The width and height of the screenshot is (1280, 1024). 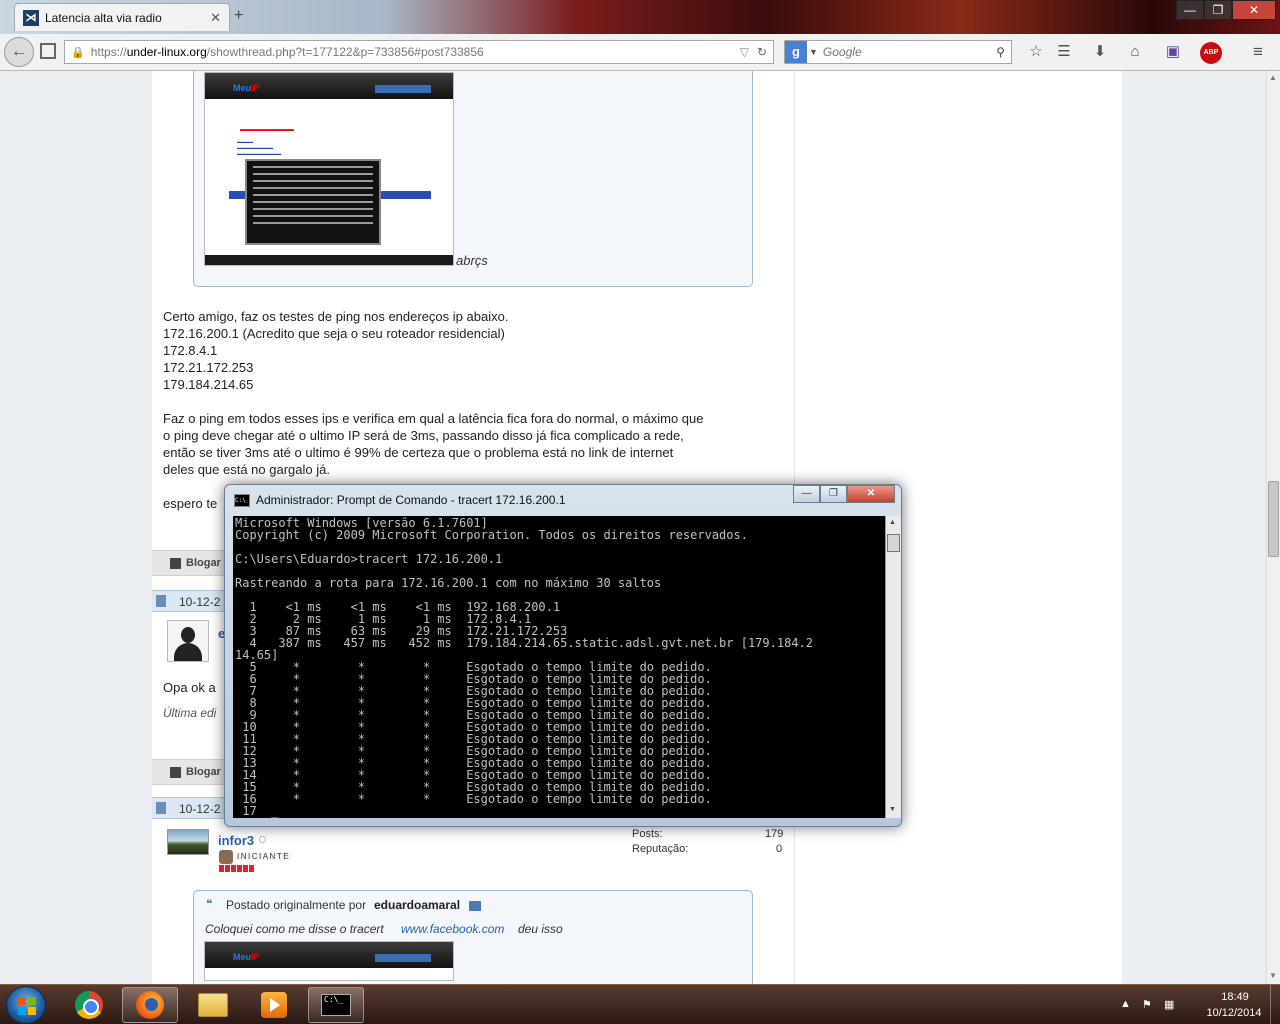 What do you see at coordinates (1147, 1004) in the screenshot?
I see `action-center-flag-icon: ⚑` at bounding box center [1147, 1004].